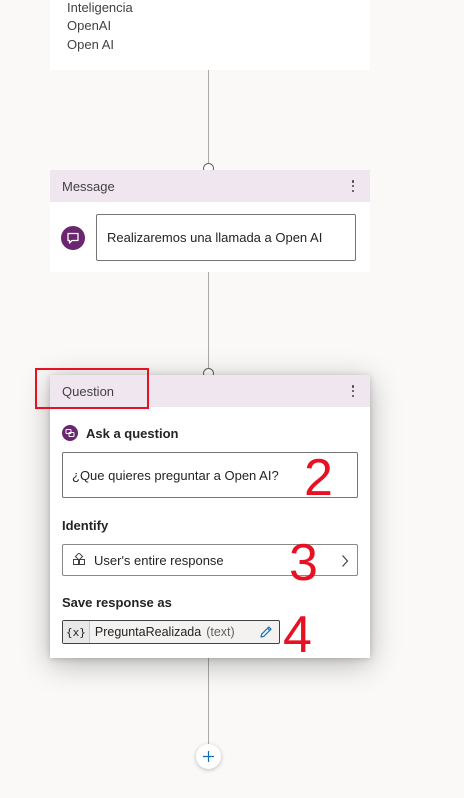  Describe the element at coordinates (90, 44) in the screenshot. I see `previous-node-text: Open AI` at that location.